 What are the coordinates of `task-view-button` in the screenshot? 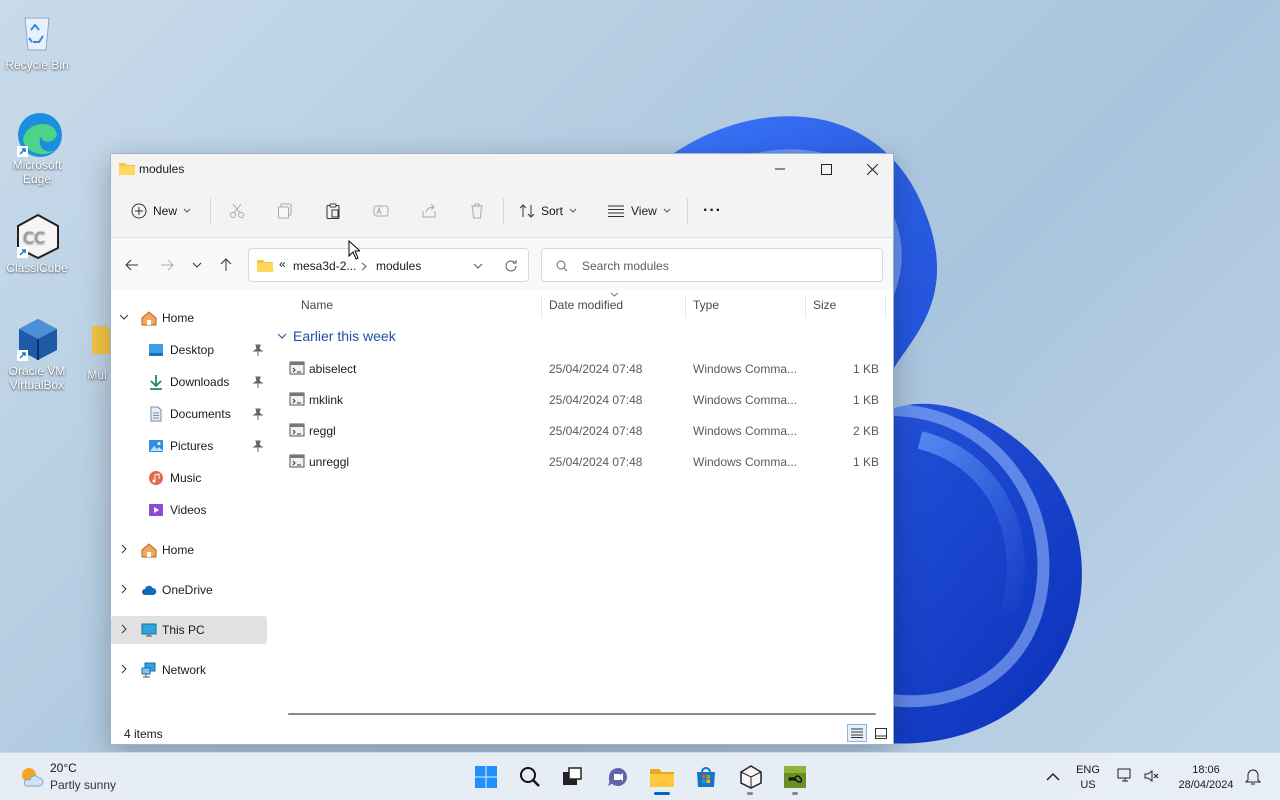 It's located at (572, 777).